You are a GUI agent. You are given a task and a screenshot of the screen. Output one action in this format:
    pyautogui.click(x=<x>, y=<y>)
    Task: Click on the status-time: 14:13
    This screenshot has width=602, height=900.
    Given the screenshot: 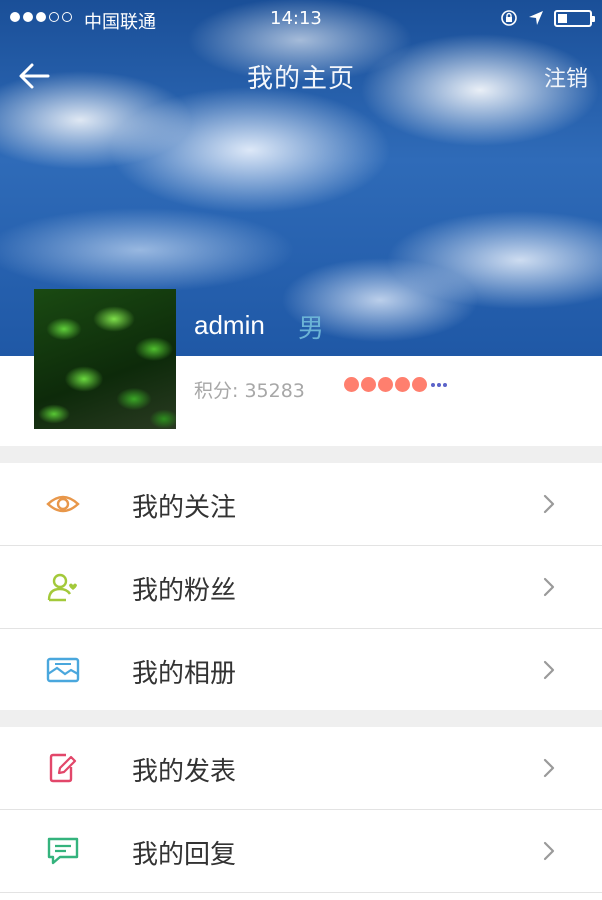 What is the action you would take?
    pyautogui.click(x=296, y=18)
    